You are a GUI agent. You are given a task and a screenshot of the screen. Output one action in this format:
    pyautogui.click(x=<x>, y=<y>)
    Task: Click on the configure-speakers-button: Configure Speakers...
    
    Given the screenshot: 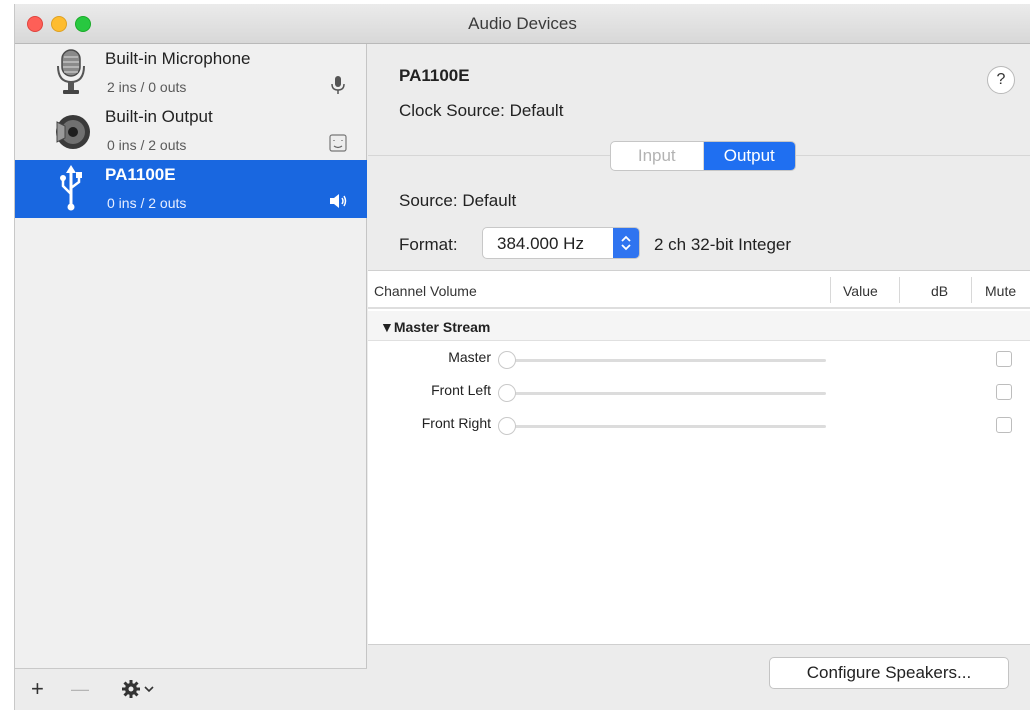 What is the action you would take?
    pyautogui.click(x=889, y=673)
    